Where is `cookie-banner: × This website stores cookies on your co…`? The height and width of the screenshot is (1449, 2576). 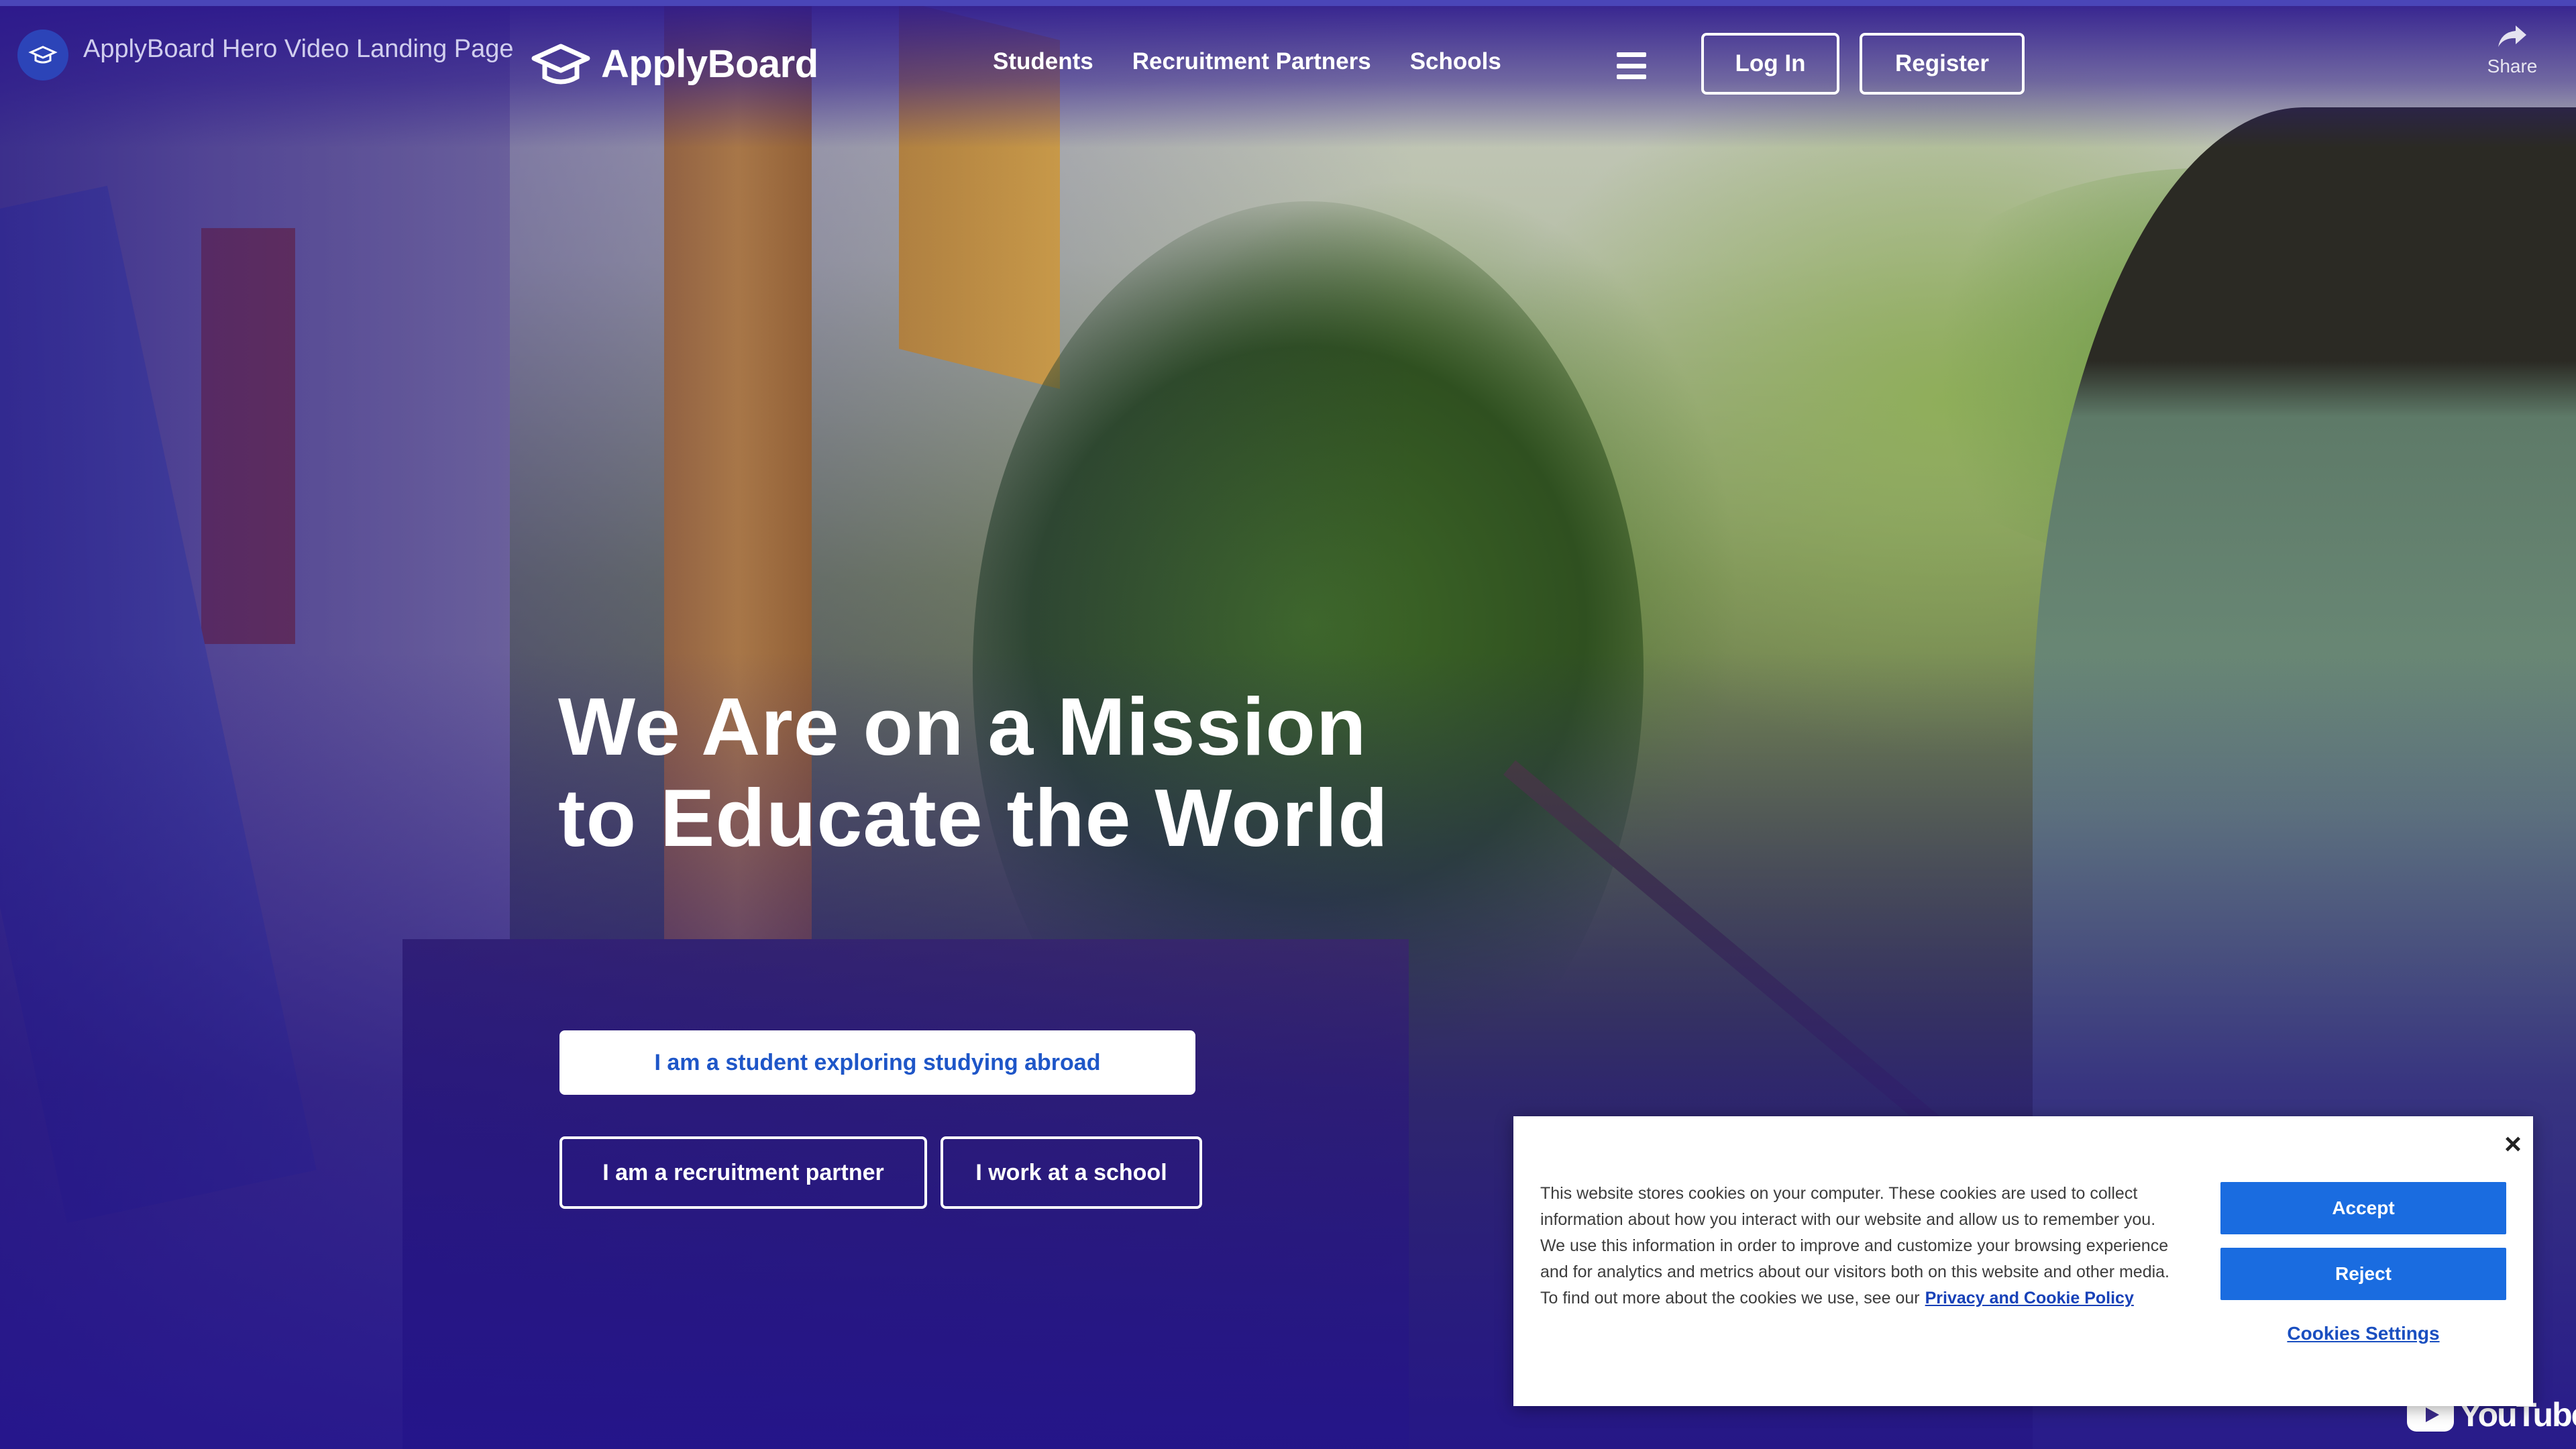
cookie-banner: × This website stores cookies on your co… is located at coordinates (2023, 1261).